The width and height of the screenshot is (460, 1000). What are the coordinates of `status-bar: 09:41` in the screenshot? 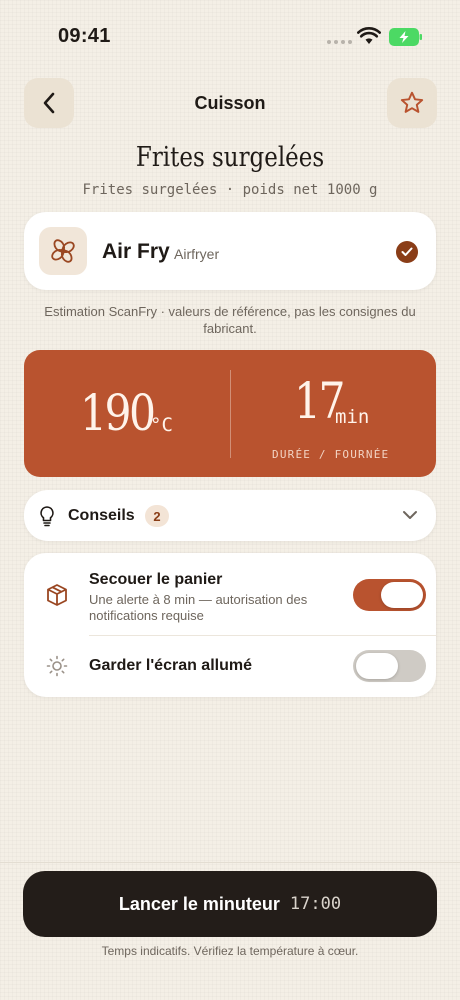 It's located at (230, 30).